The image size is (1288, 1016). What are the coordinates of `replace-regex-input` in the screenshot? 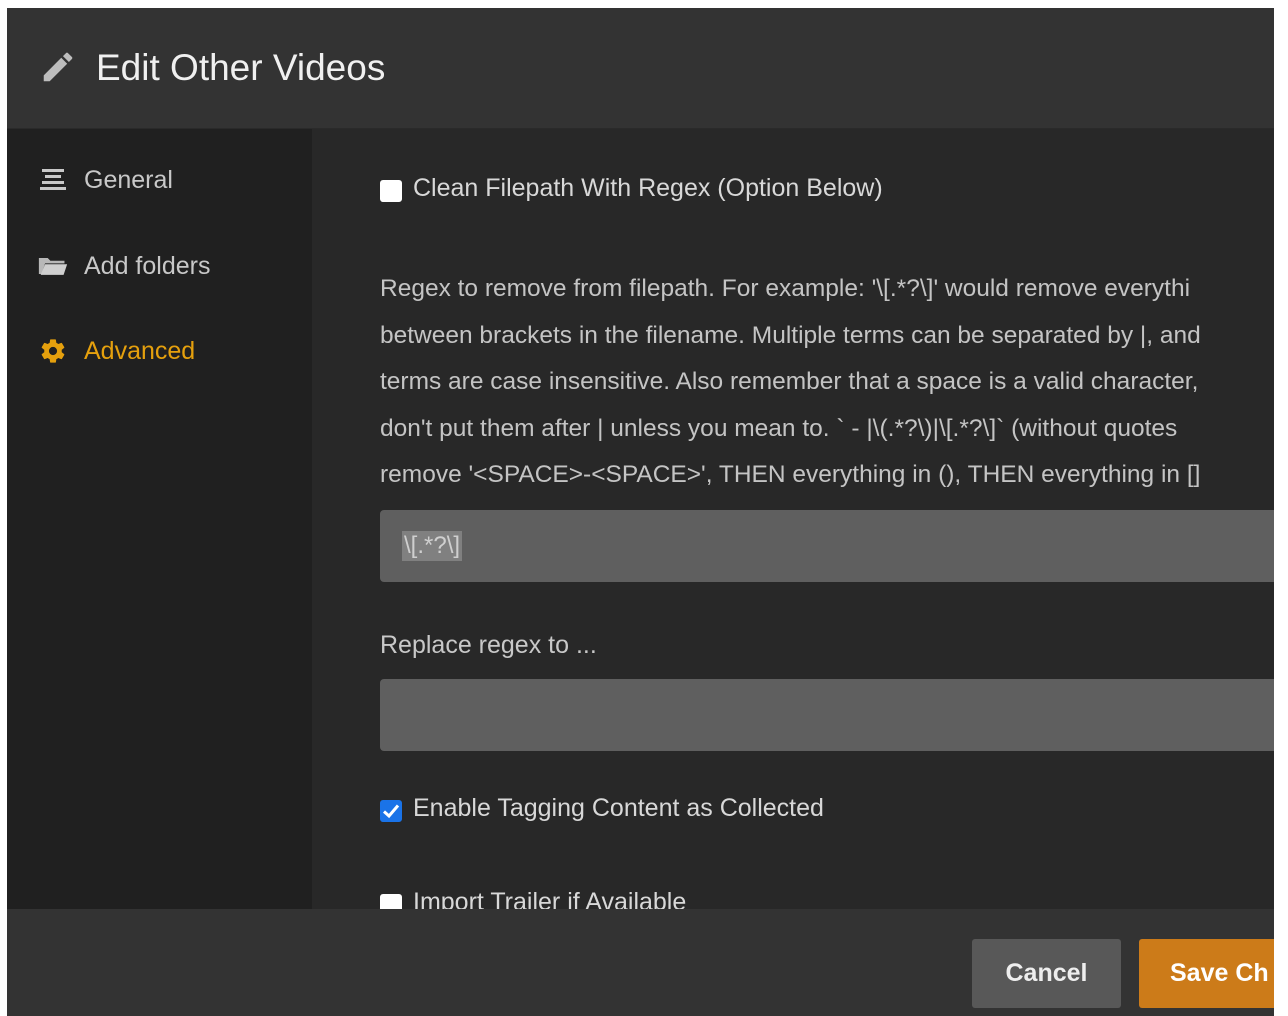 It's located at (827, 715).